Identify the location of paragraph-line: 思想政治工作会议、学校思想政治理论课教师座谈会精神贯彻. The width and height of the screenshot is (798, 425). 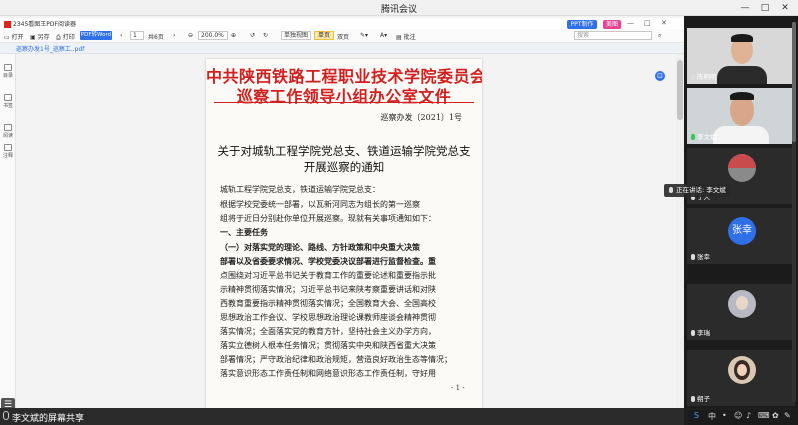
(328, 317).